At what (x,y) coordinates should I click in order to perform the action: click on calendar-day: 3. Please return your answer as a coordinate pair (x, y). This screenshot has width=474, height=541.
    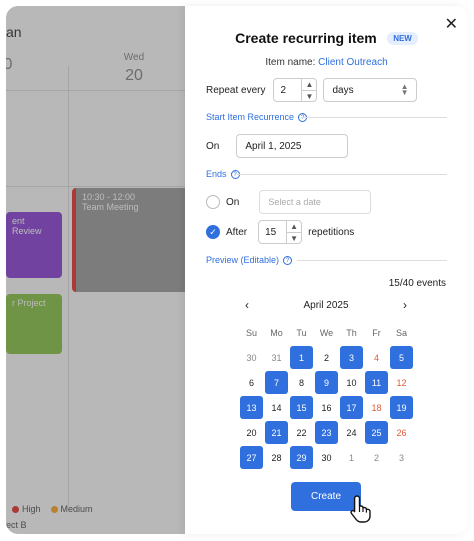
    Looking at the image, I should click on (401, 457).